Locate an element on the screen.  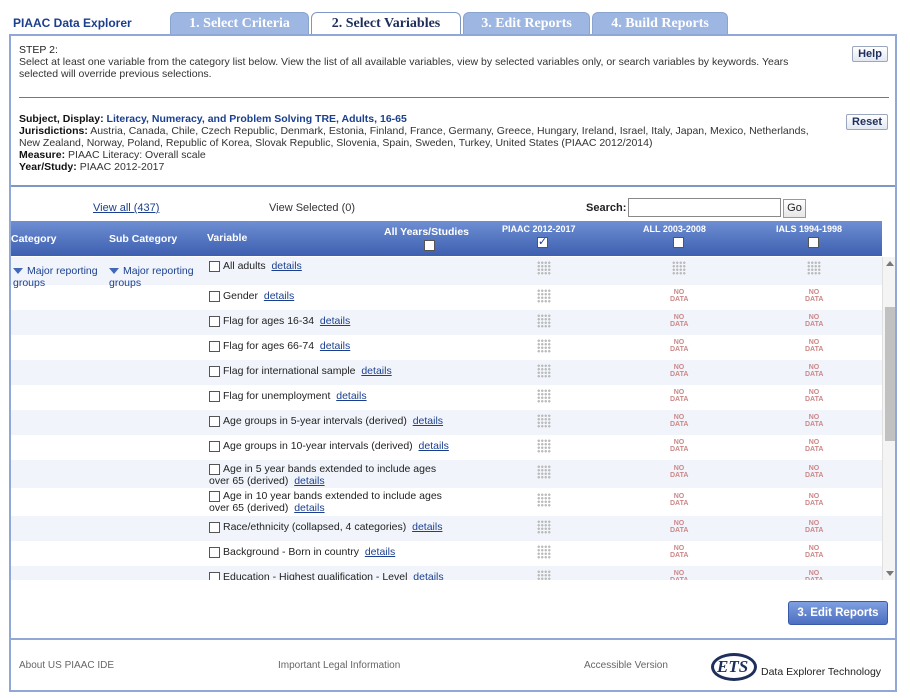
scroll-thumb is located at coordinates (890, 374).